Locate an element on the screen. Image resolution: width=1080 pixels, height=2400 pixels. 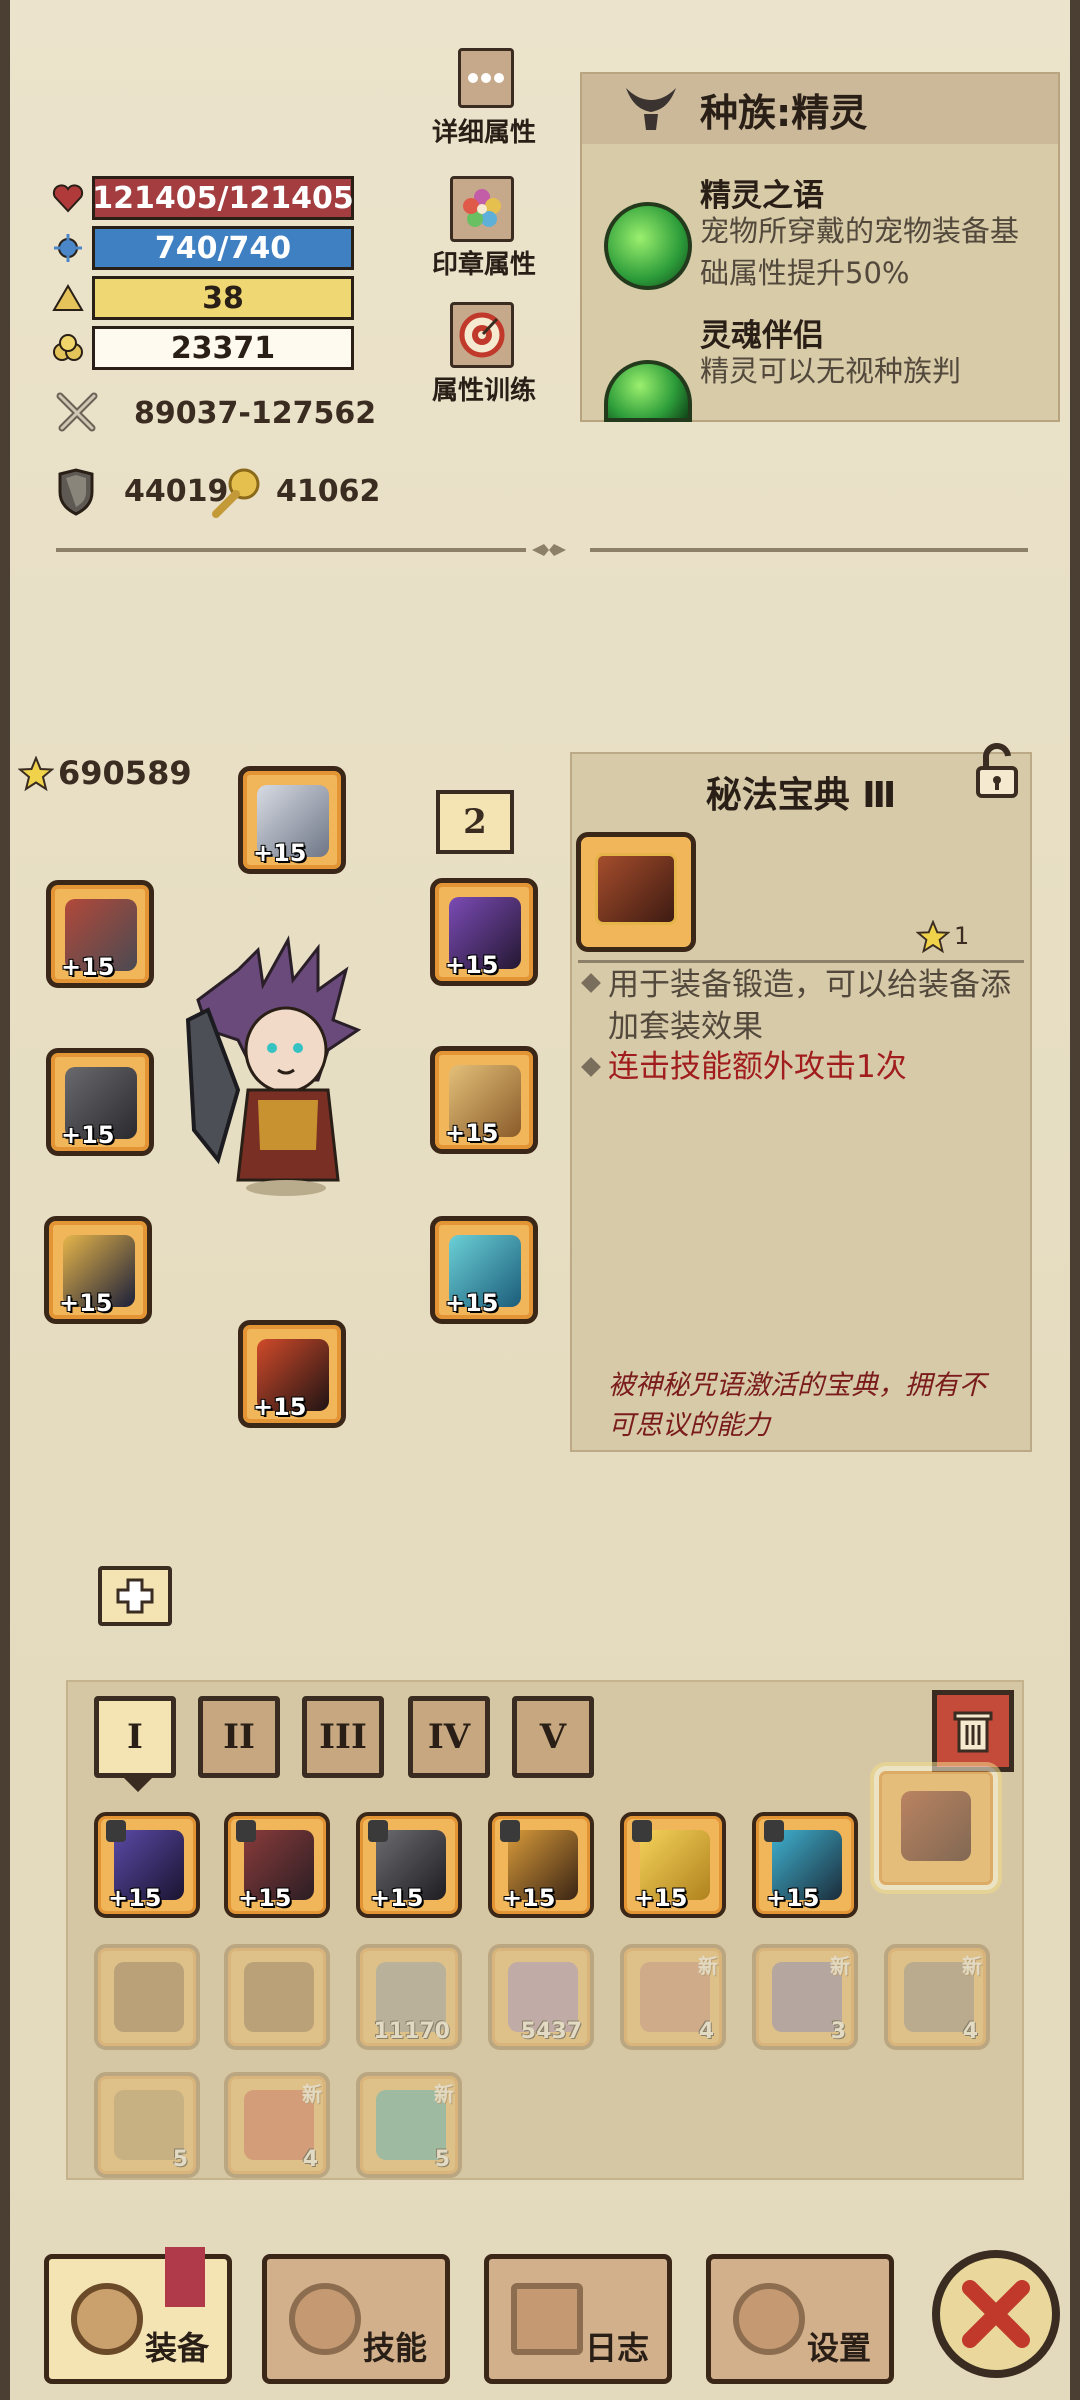
item-star-count: 1 is located at coordinates (962, 936).